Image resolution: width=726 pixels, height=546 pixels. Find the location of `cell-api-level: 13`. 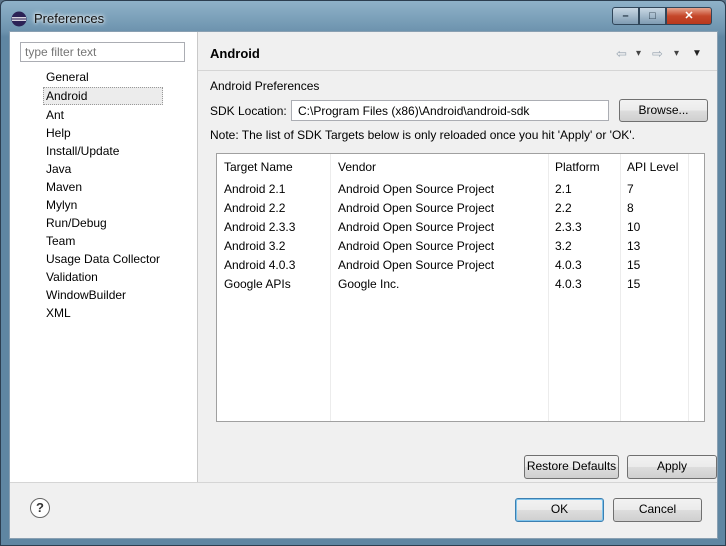

cell-api-level: 13 is located at coordinates (634, 246).